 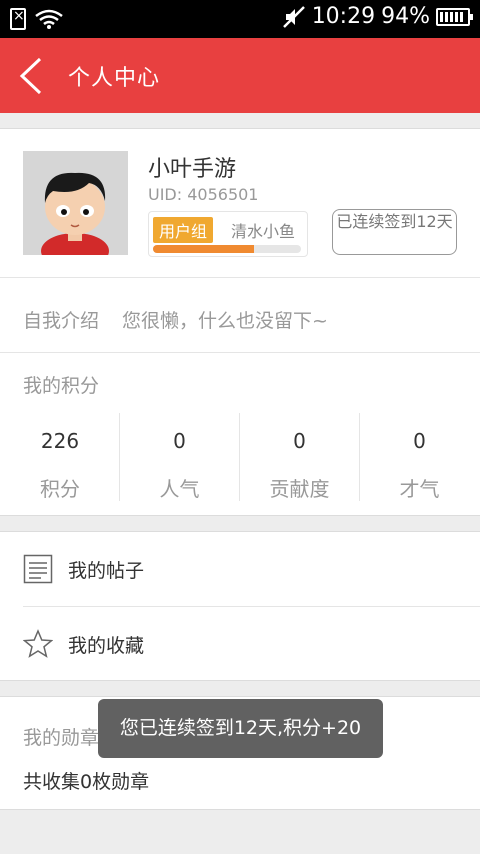 What do you see at coordinates (240, 19) in the screenshot?
I see `status-bar: 10:29 94%` at bounding box center [240, 19].